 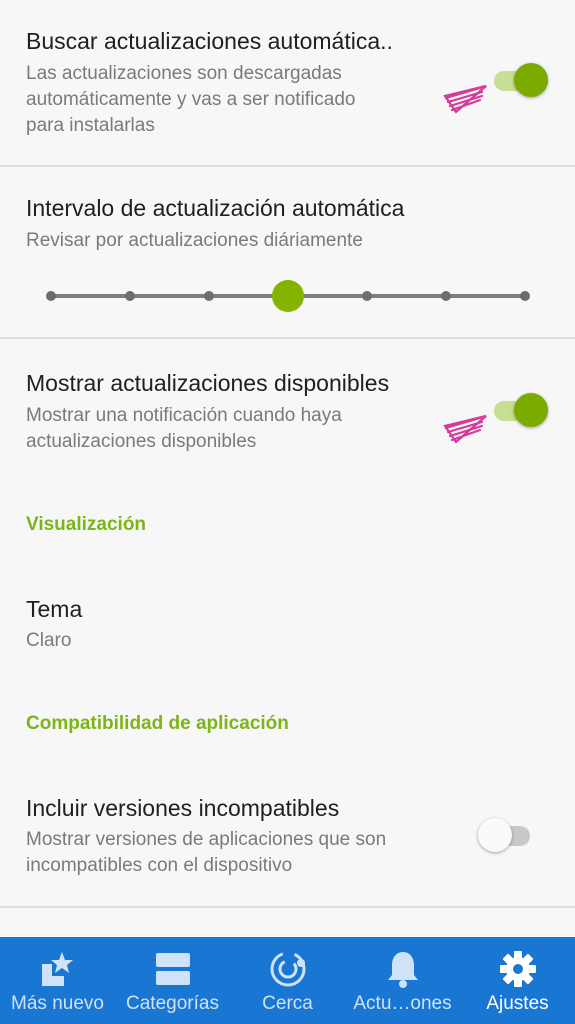 I want to click on nav-label: Ajustes, so click(x=517, y=1003).